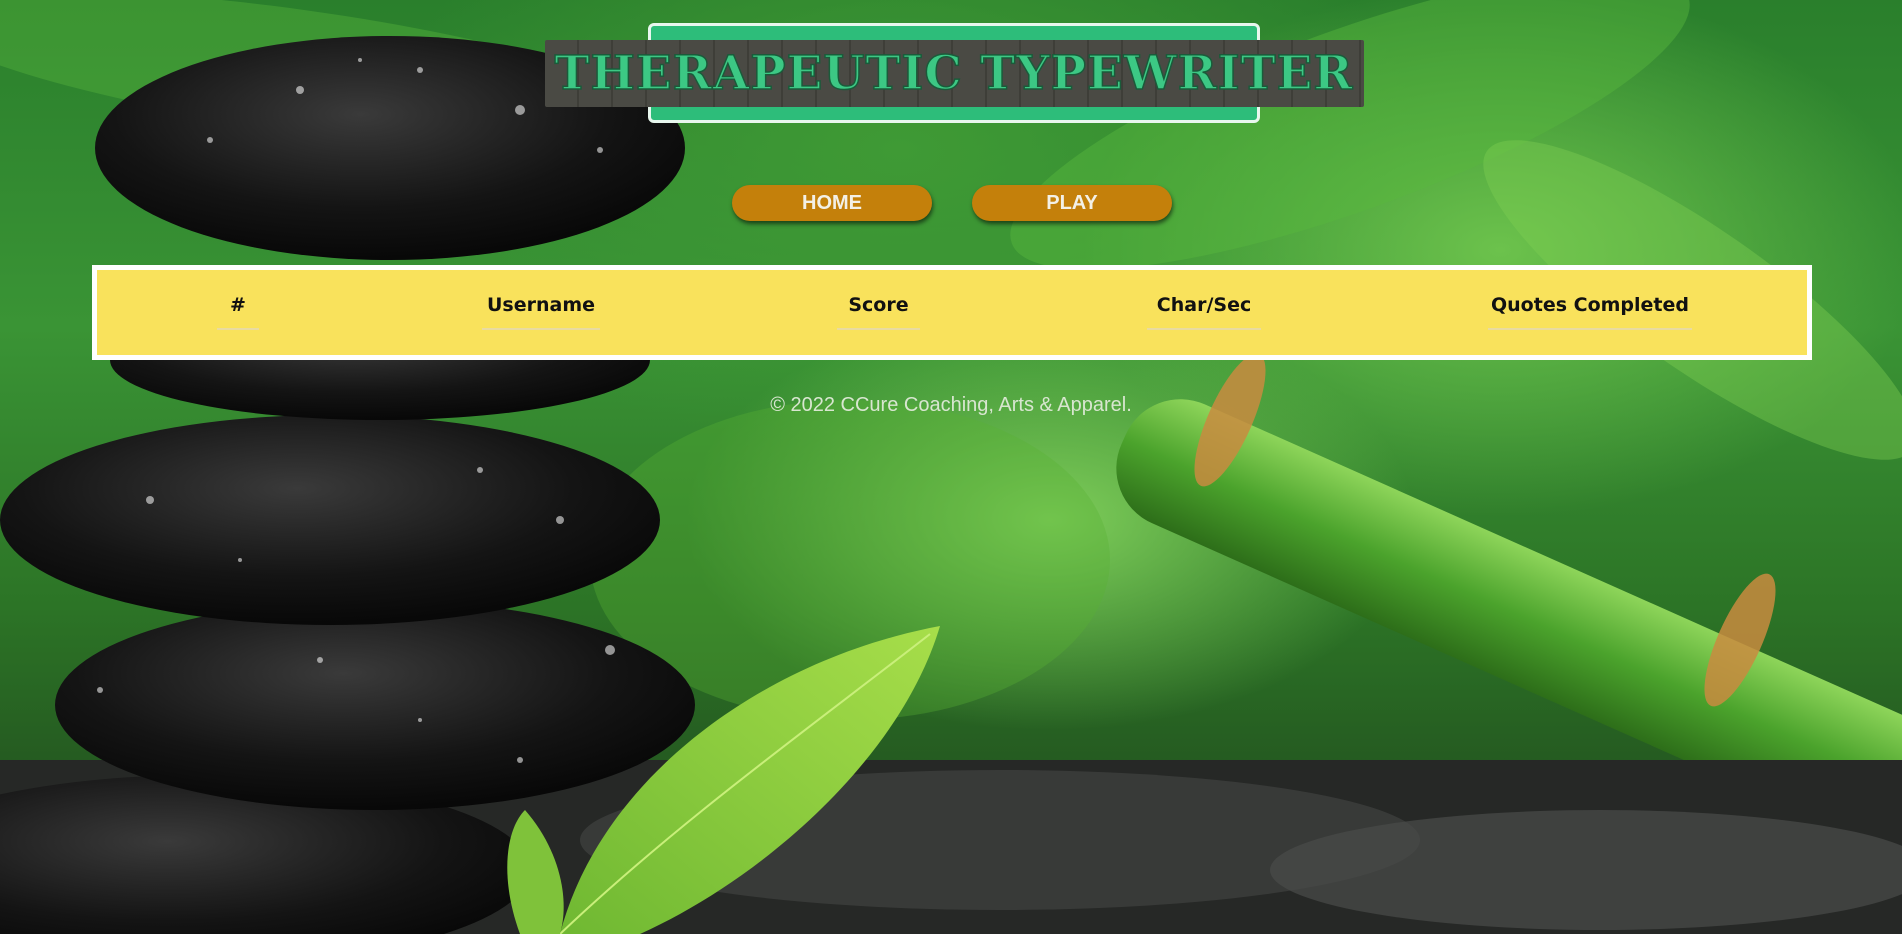 The image size is (1902, 934). I want to click on site-logo: THERAPEUTIC TYPEWRITER, so click(954, 73).